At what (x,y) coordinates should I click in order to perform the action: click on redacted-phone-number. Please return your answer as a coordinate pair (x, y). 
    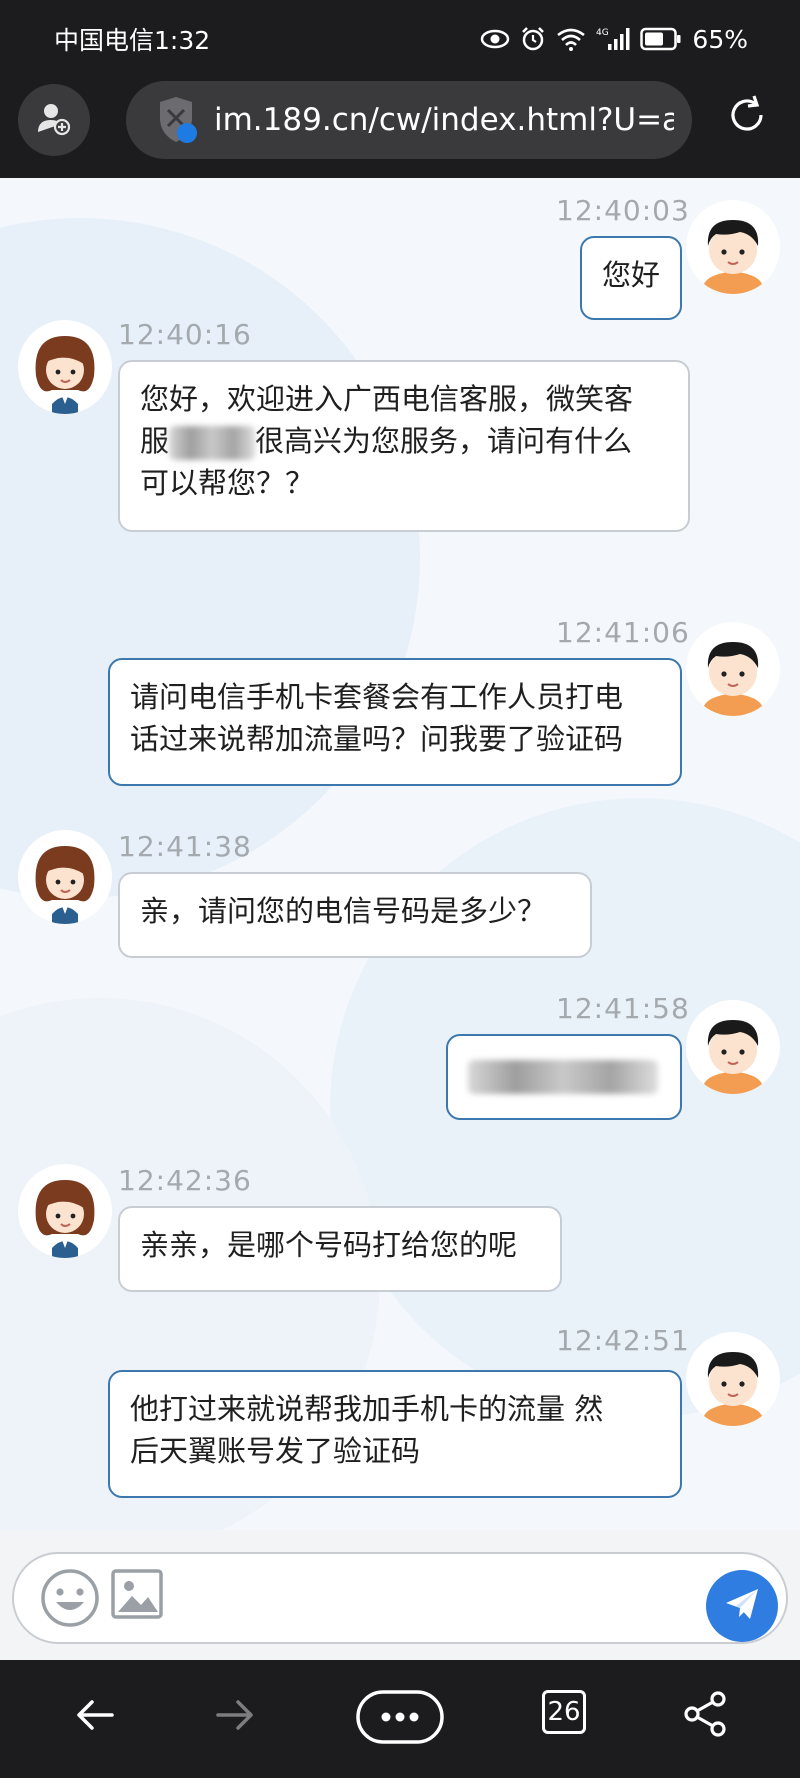
    Looking at the image, I should click on (563, 1077).